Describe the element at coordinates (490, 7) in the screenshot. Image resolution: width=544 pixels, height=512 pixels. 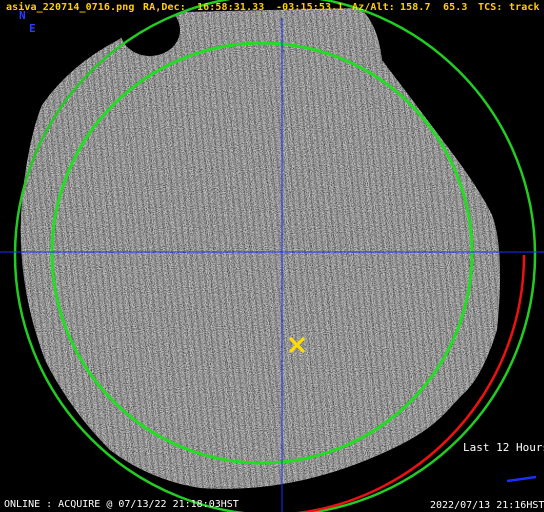
I see `header-tcs-label: TCS:` at that location.